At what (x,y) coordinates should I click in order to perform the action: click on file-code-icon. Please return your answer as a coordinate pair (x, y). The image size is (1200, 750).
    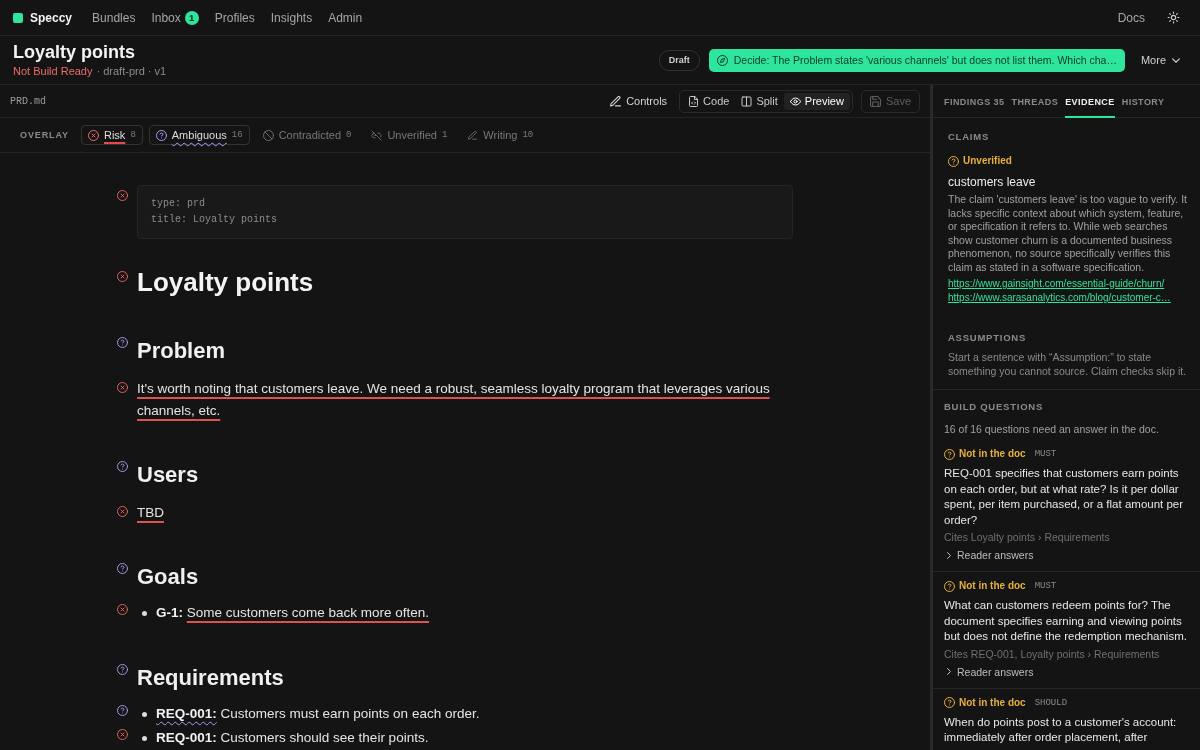
    Looking at the image, I should click on (694, 101).